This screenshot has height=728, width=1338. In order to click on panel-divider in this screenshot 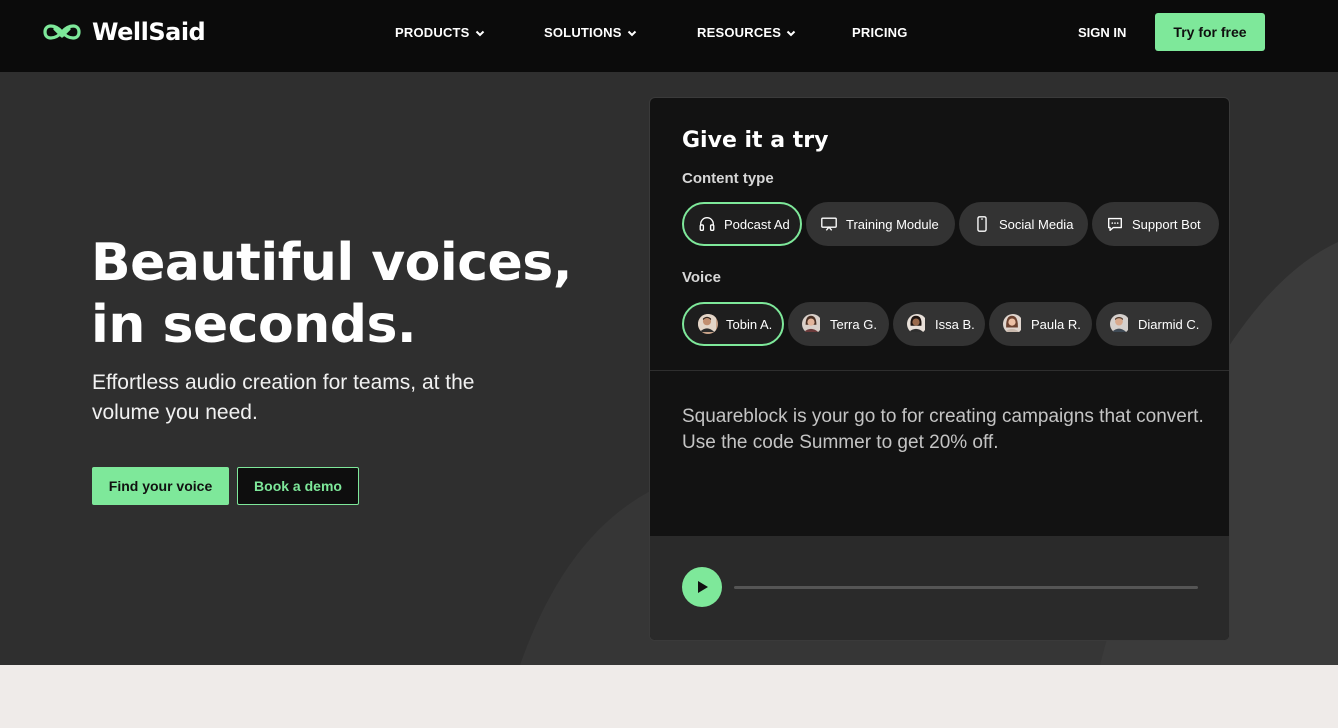, I will do `click(939, 370)`.